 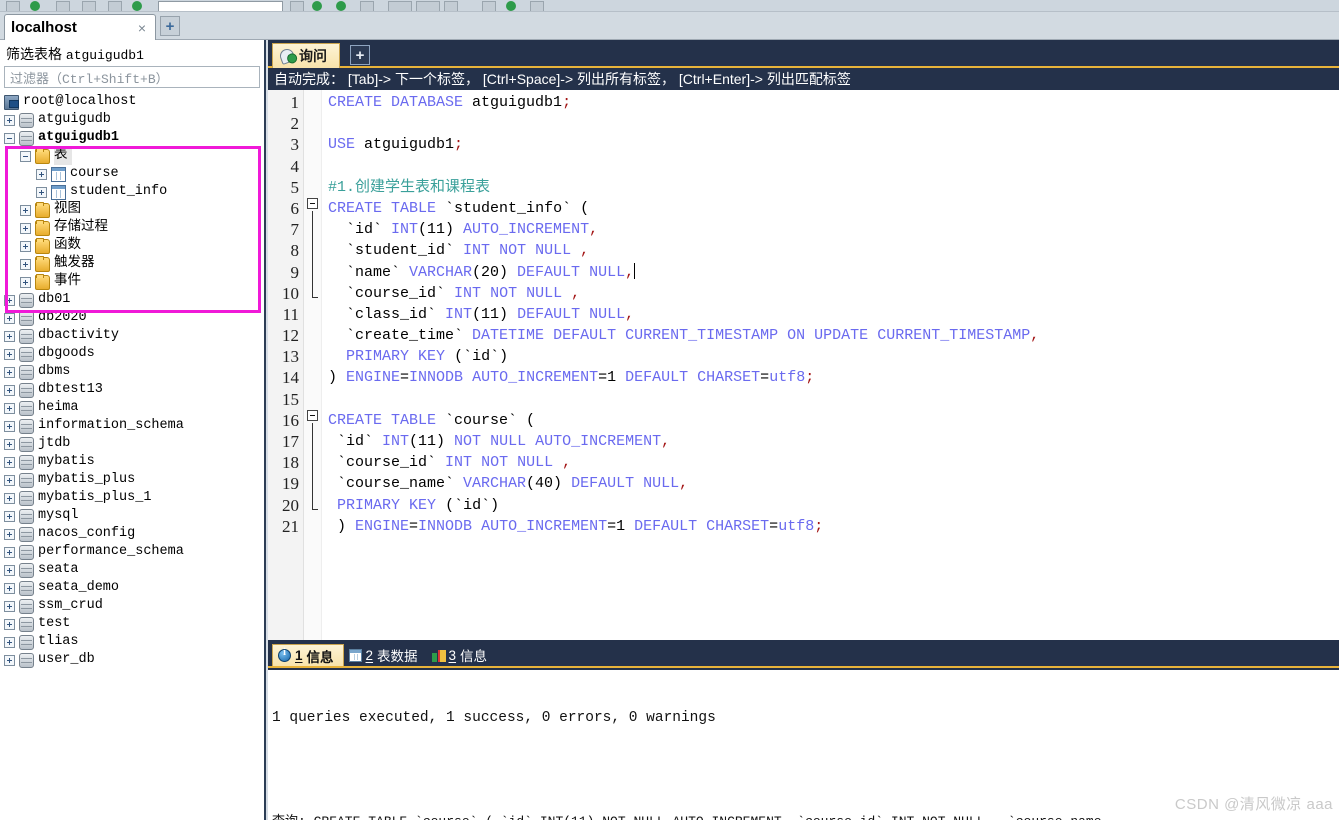 I want to click on tree-node-db01: db01, so click(x=132, y=300).